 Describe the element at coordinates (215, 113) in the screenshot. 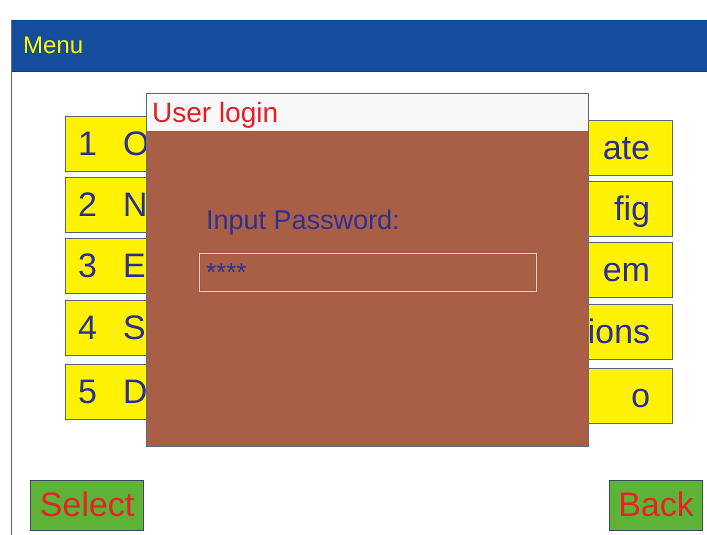

I see `dialog-title: User login` at that location.